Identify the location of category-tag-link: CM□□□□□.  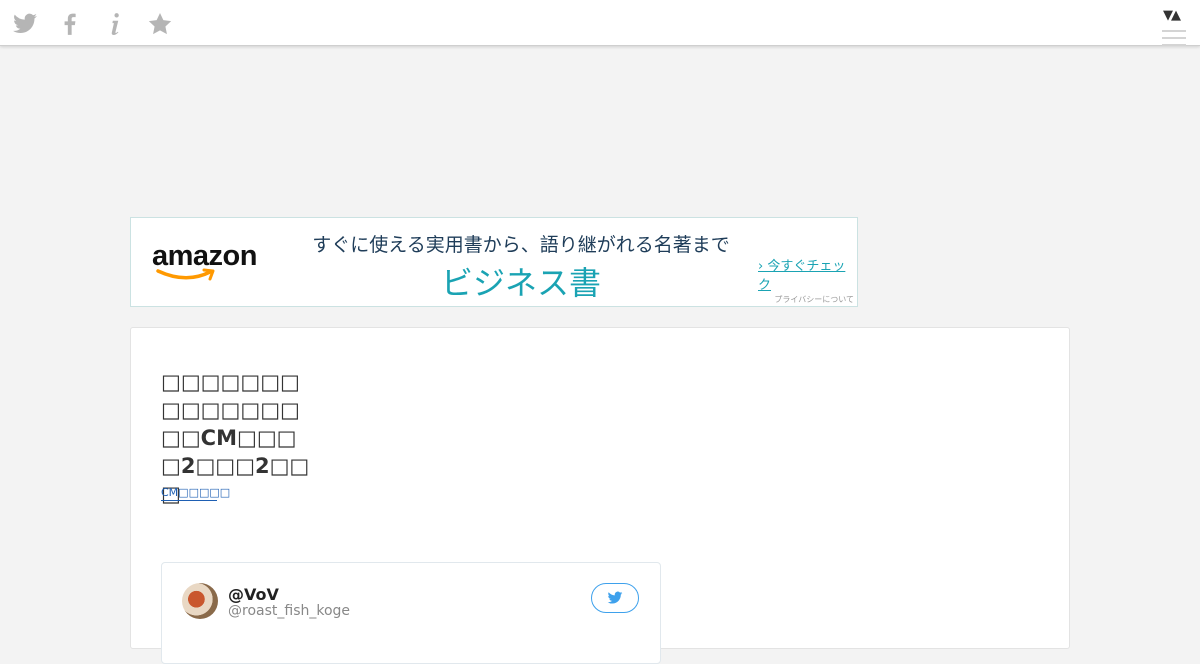
(195, 493).